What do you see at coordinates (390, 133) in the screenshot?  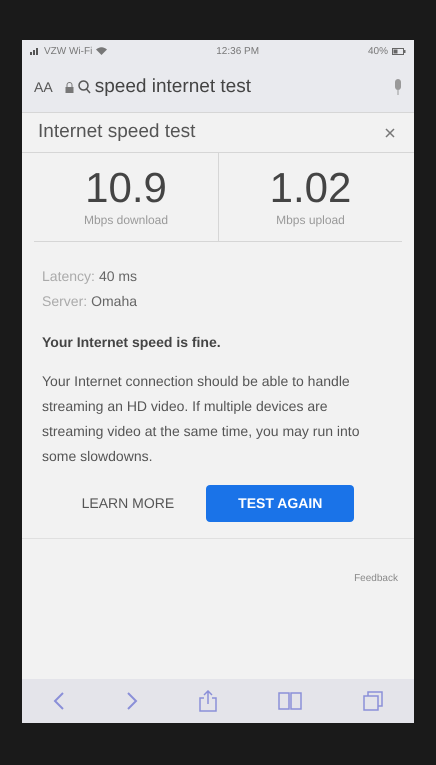 I see `close-icon` at bounding box center [390, 133].